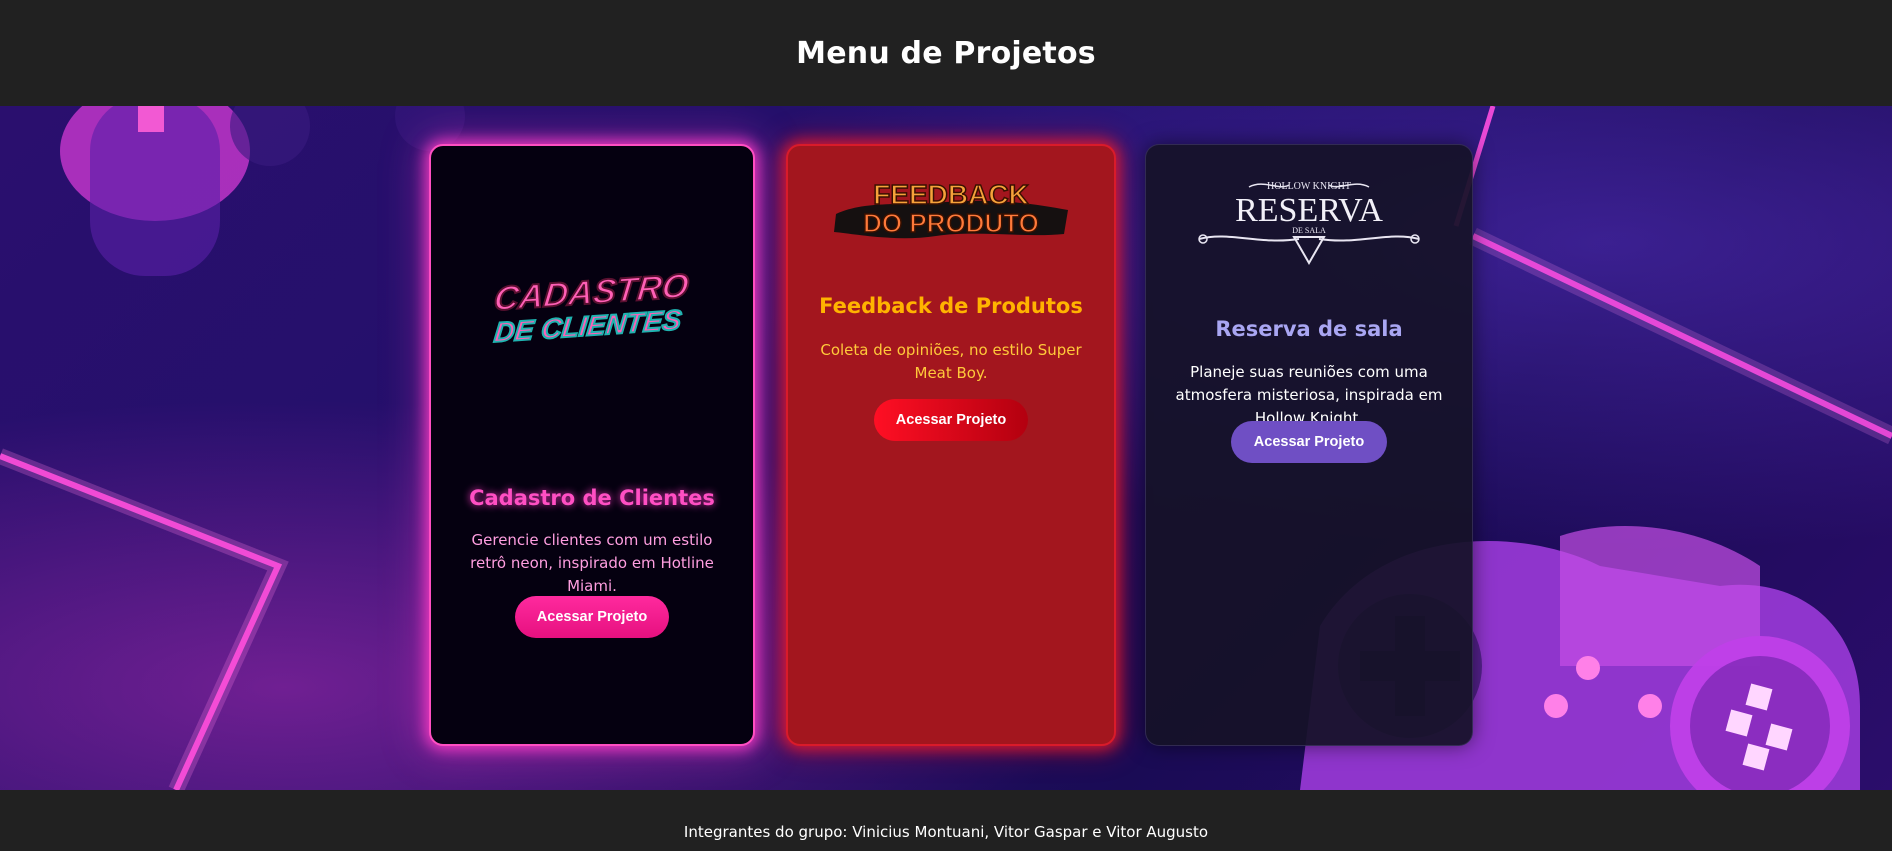  What do you see at coordinates (951, 306) in the screenshot?
I see `card-title: Feedback de Produtos` at bounding box center [951, 306].